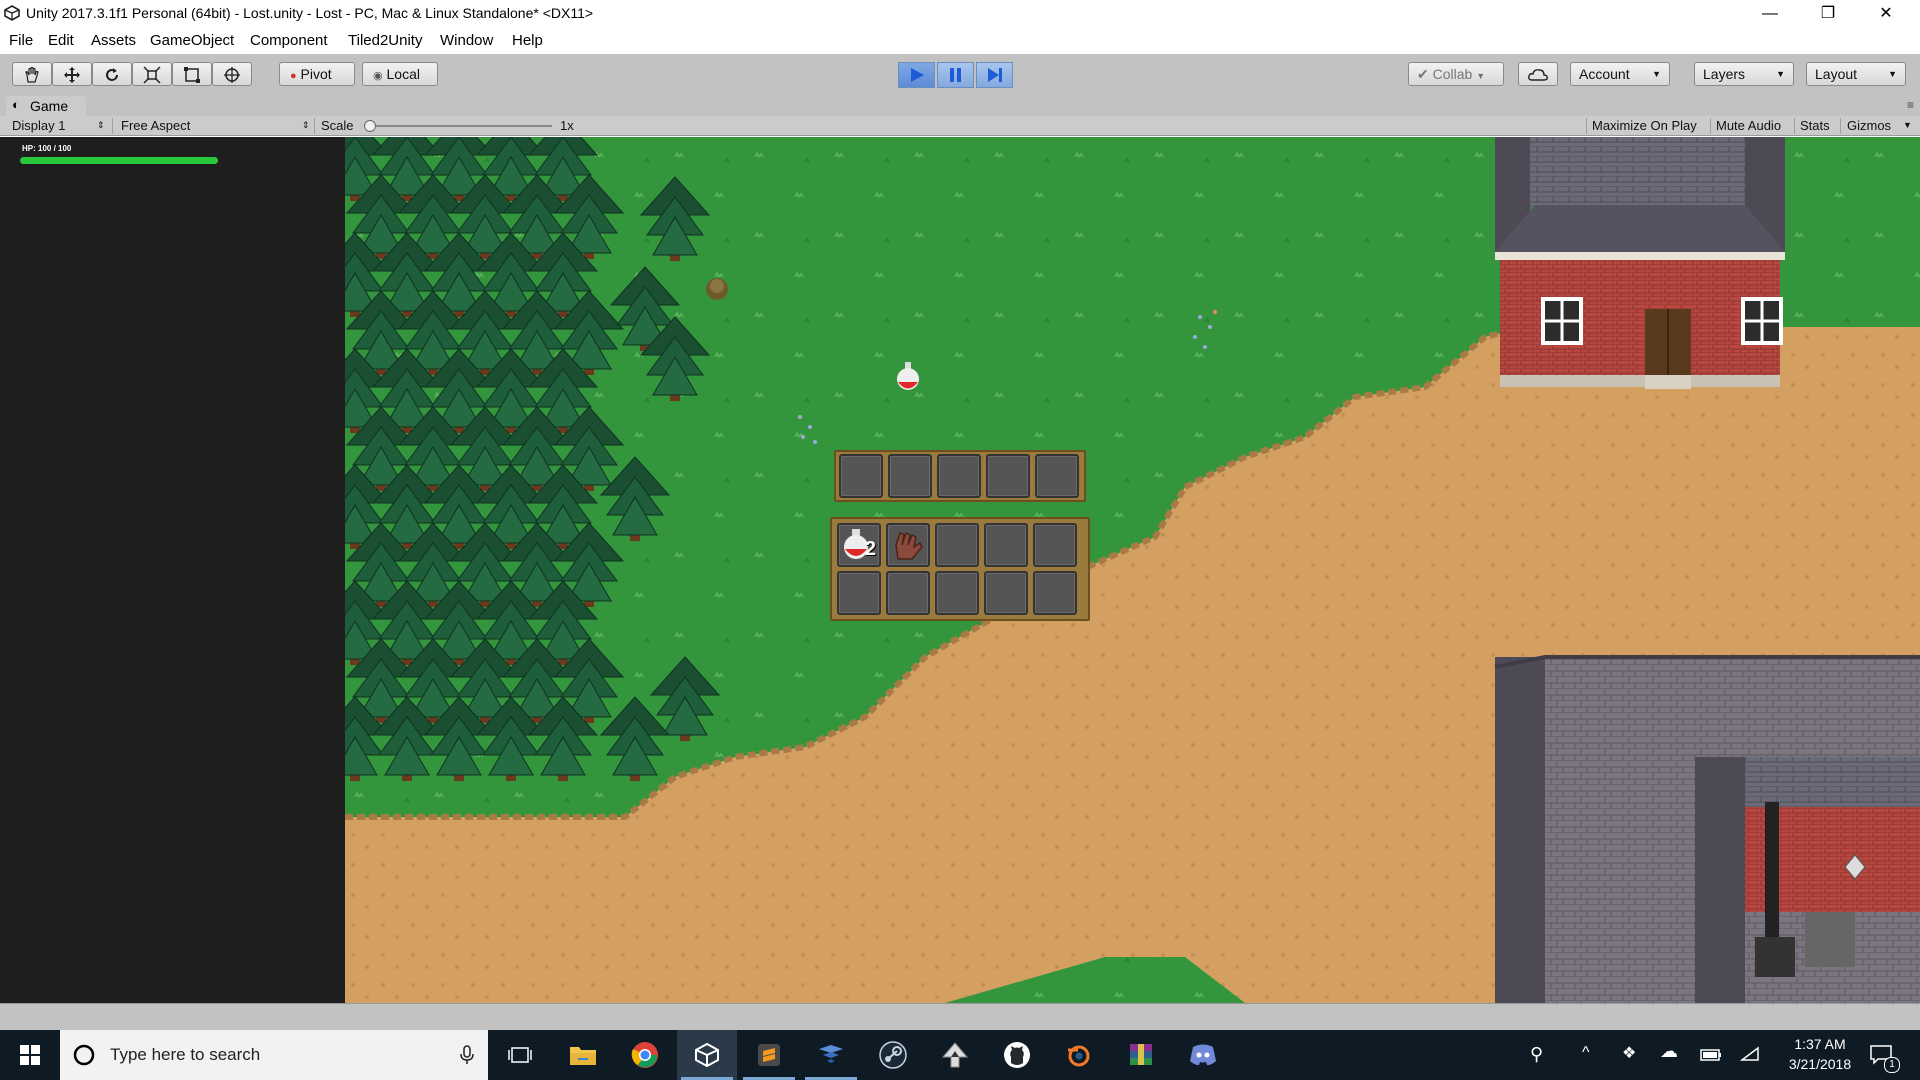  I want to click on chevron-up-icon: ^, so click(1586, 1053).